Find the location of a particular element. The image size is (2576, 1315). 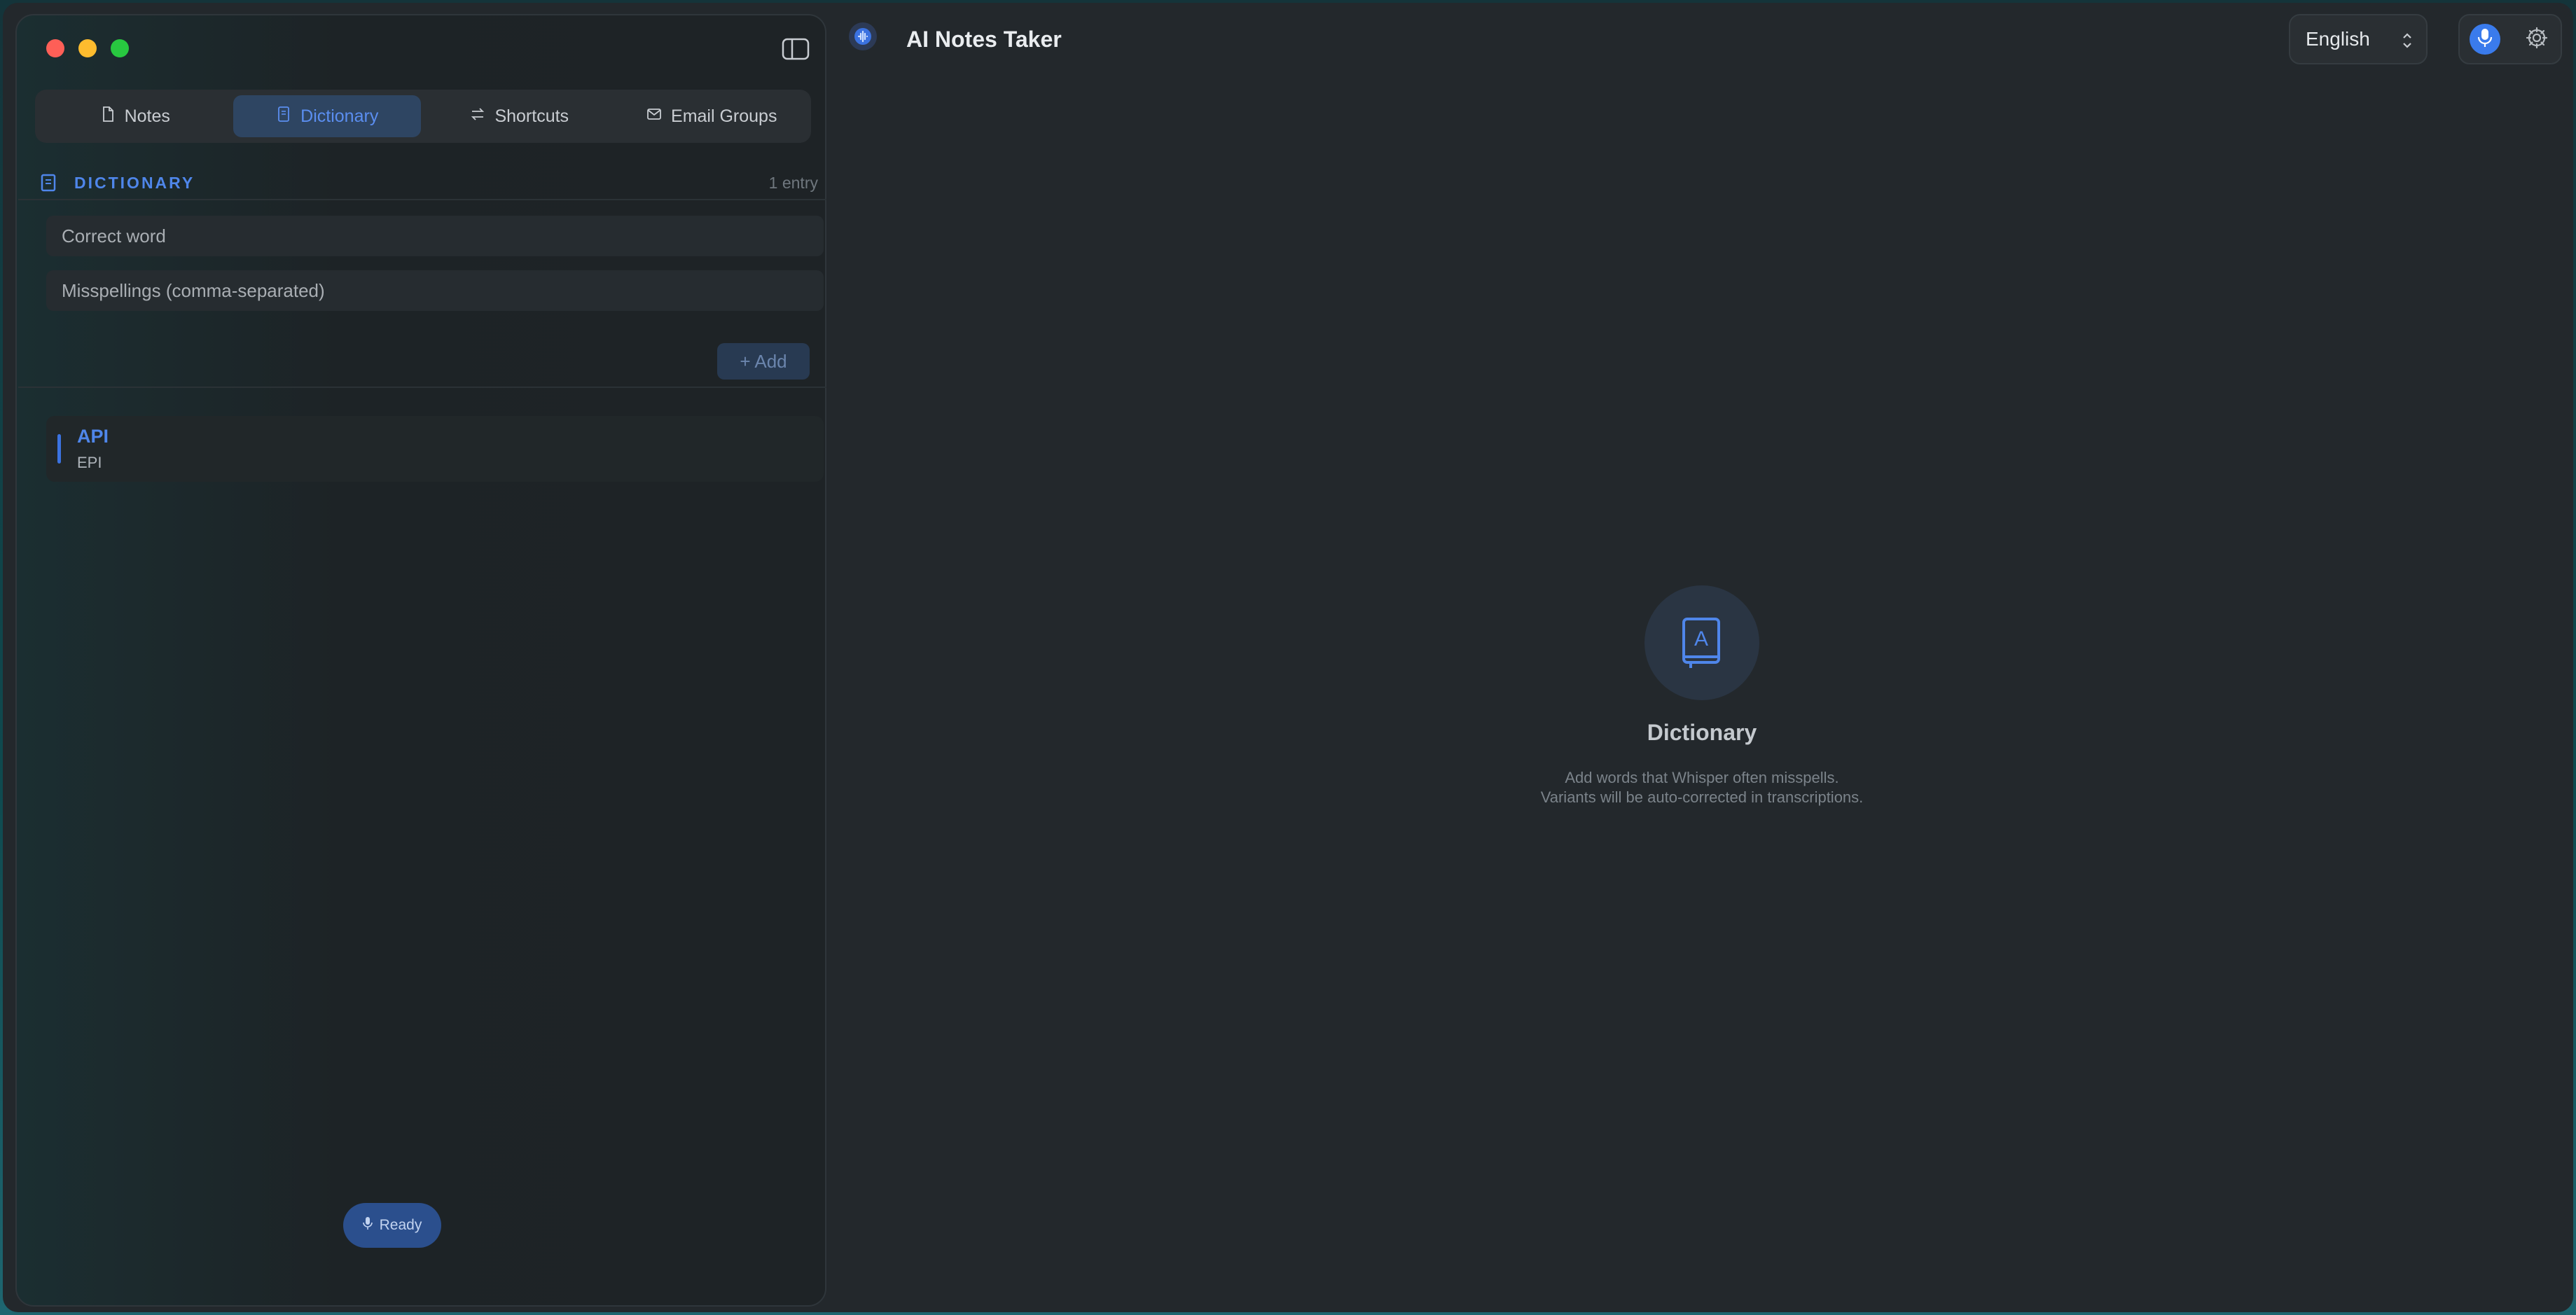

empty-state-title: Dictionary is located at coordinates (1702, 732).